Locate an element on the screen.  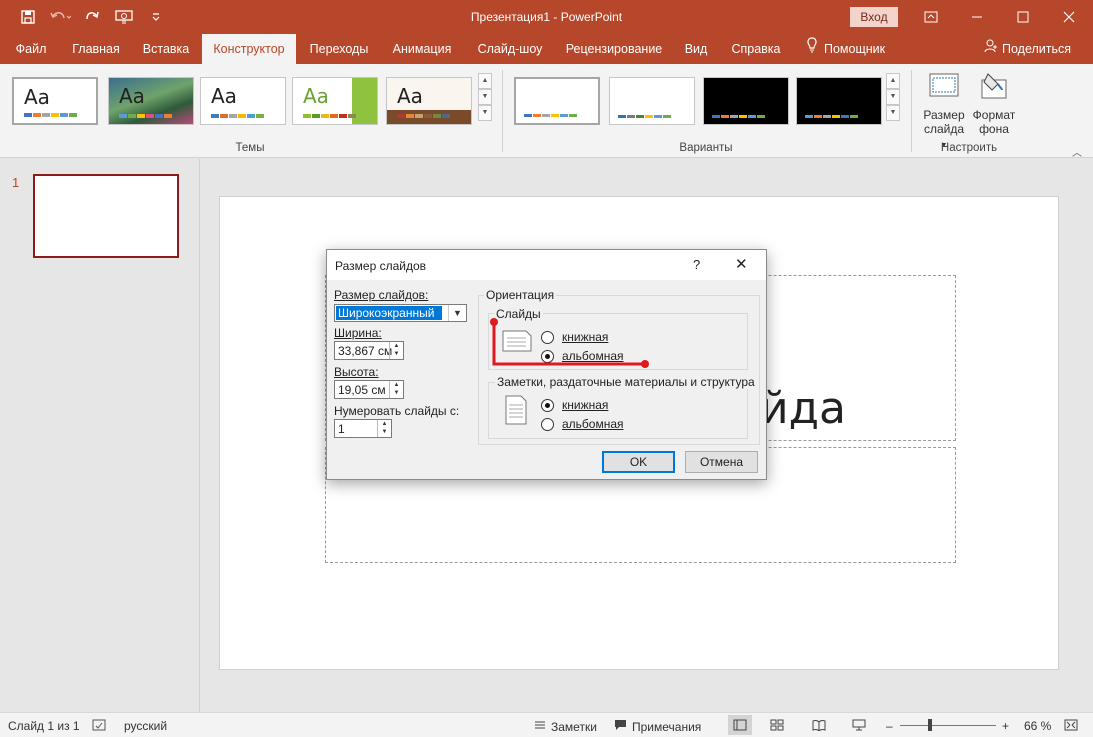
ribbon-design: Aa Aa Aa Aa Aa ▲ ▼ ▼ Темы ▲ ▼ ▼ Варианты is located at coordinates (546, 111).